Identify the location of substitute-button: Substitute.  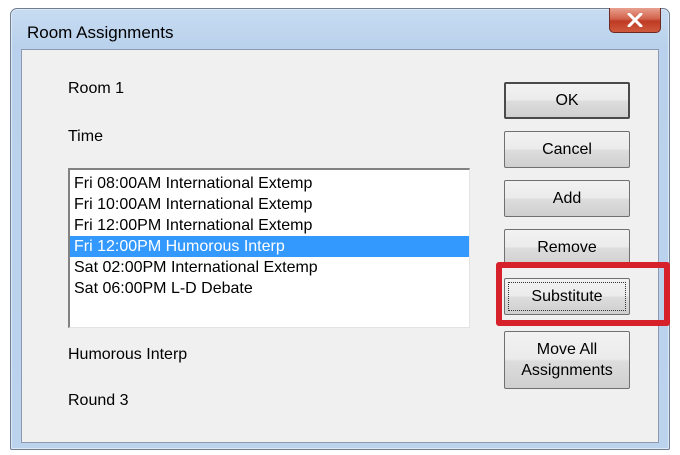
(567, 296).